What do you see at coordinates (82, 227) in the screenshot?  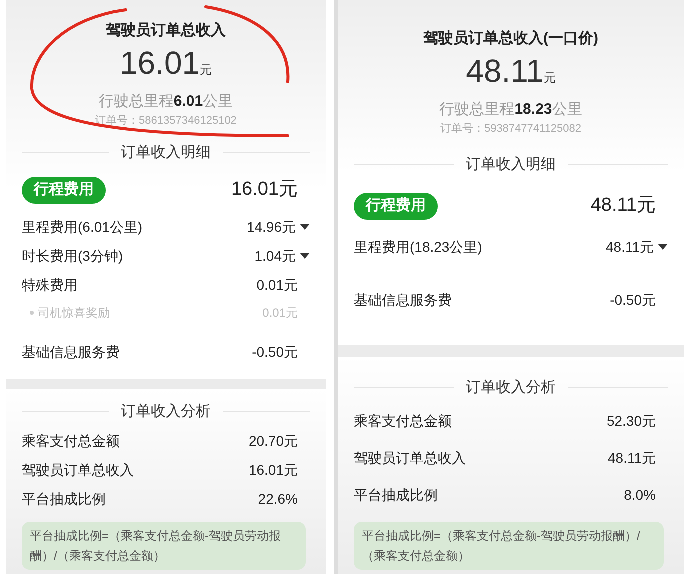 I see `fee-label: 里程费用(6.01公里)` at bounding box center [82, 227].